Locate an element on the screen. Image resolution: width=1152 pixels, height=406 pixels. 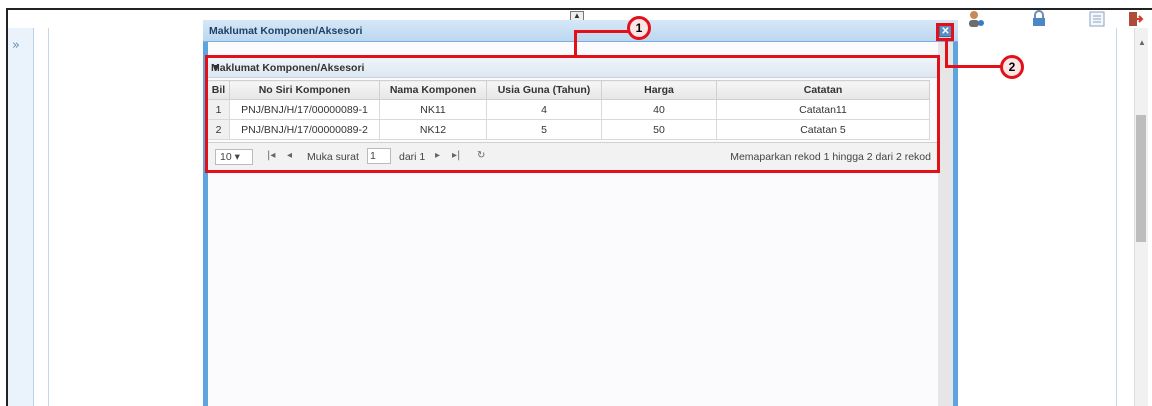
scroll-up-icon: ▲ is located at coordinates (1142, 42).